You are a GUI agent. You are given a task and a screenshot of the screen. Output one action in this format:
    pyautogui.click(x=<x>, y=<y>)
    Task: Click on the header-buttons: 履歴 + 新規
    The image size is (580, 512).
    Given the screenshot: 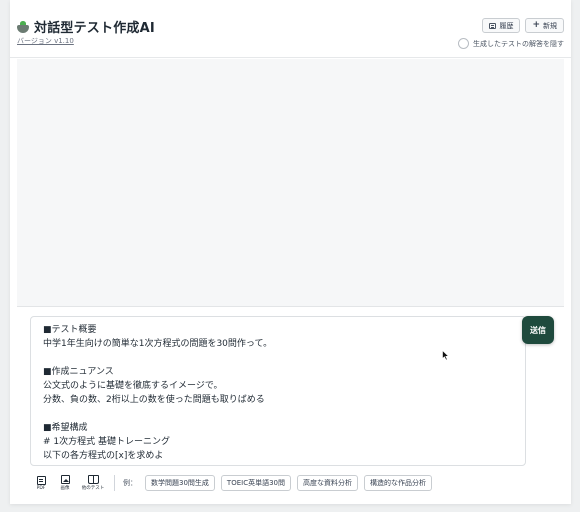 What is the action you would take?
    pyautogui.click(x=523, y=25)
    